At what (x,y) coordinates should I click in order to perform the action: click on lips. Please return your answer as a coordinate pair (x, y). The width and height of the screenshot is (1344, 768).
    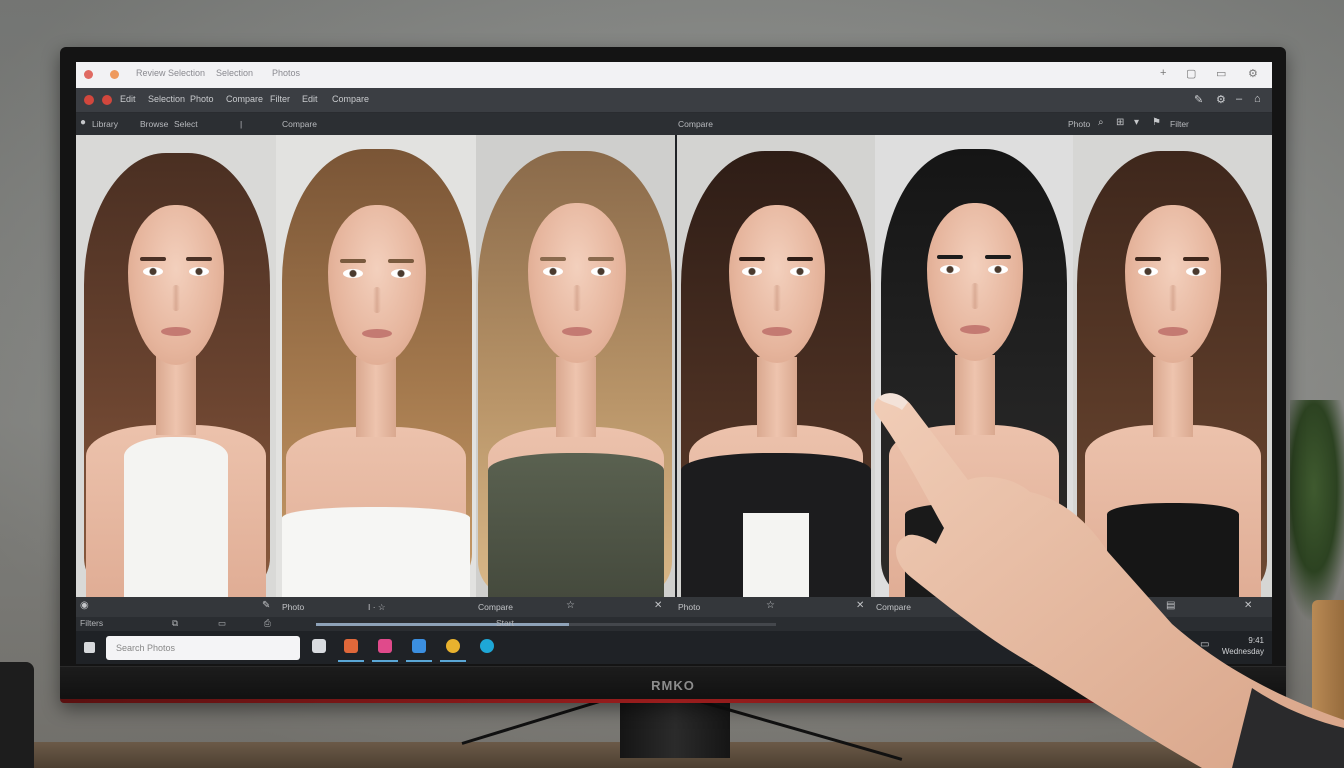
    Looking at the image, I should click on (176, 331).